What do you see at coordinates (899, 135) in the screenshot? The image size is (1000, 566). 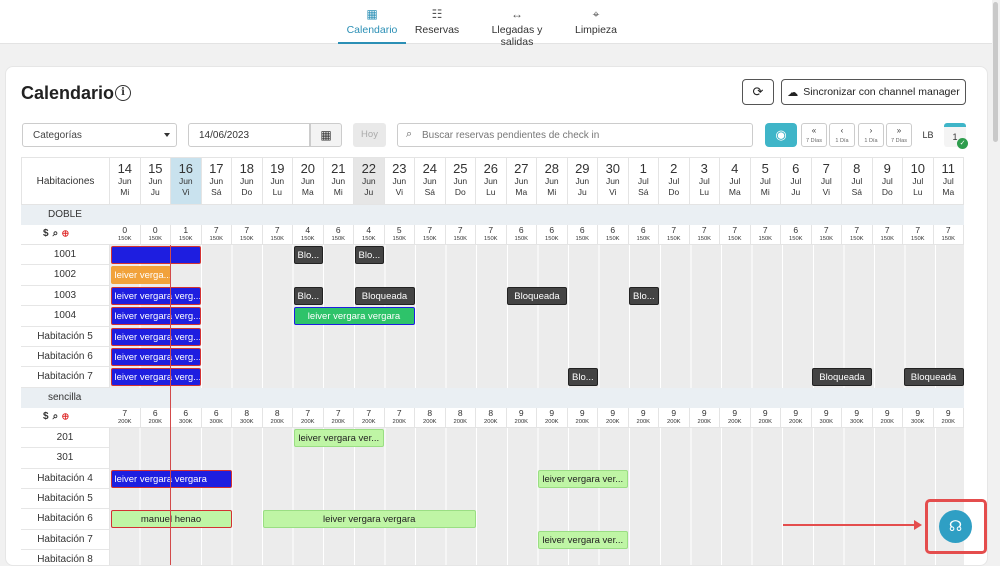 I see `forward-7-days-button: » 7 Días` at bounding box center [899, 135].